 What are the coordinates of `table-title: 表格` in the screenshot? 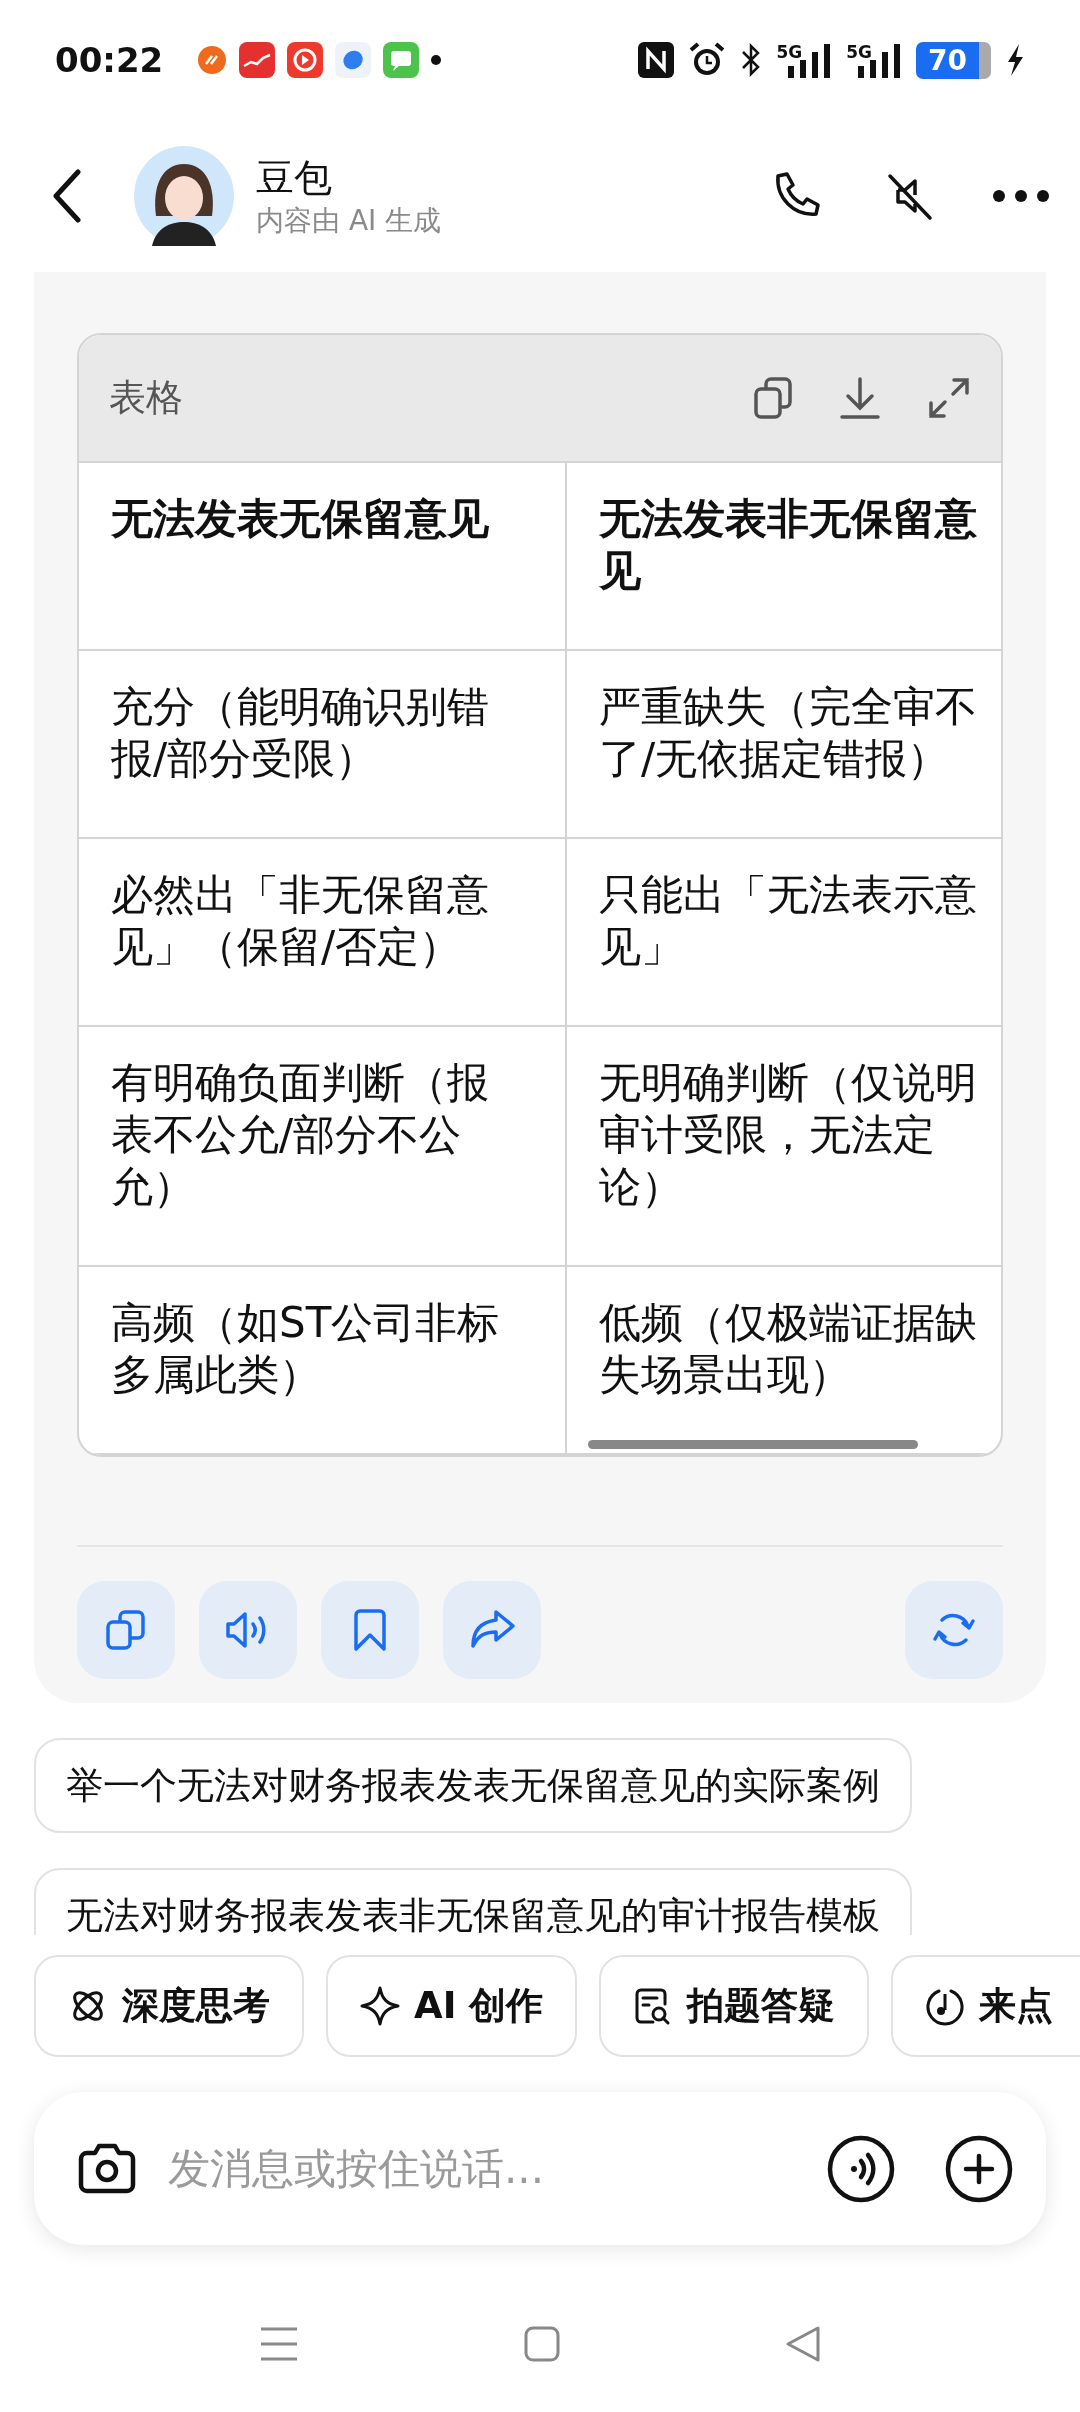 It's located at (146, 398).